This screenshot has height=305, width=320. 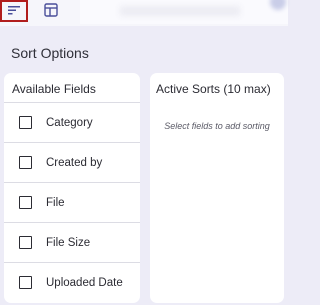 I want to click on sort-lines-icon, so click(x=14, y=11).